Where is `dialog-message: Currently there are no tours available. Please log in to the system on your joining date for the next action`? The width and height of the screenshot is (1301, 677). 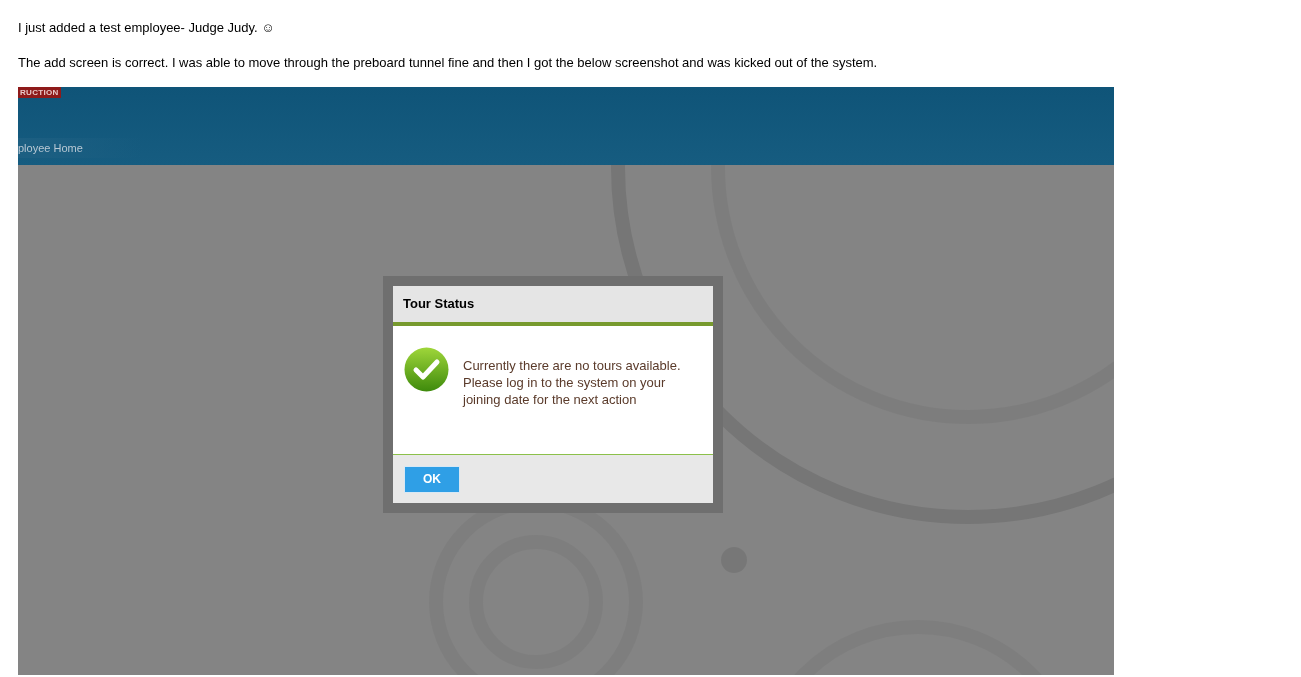 dialog-message: Currently there are no tours available. Please log in to the system on your joining date for the next action is located at coordinates (572, 382).